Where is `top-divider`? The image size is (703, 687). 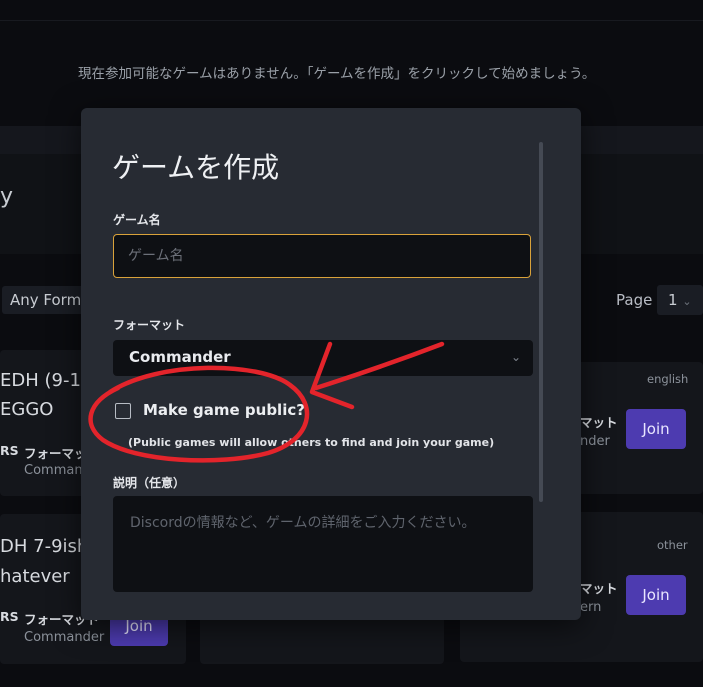
top-divider is located at coordinates (351, 10).